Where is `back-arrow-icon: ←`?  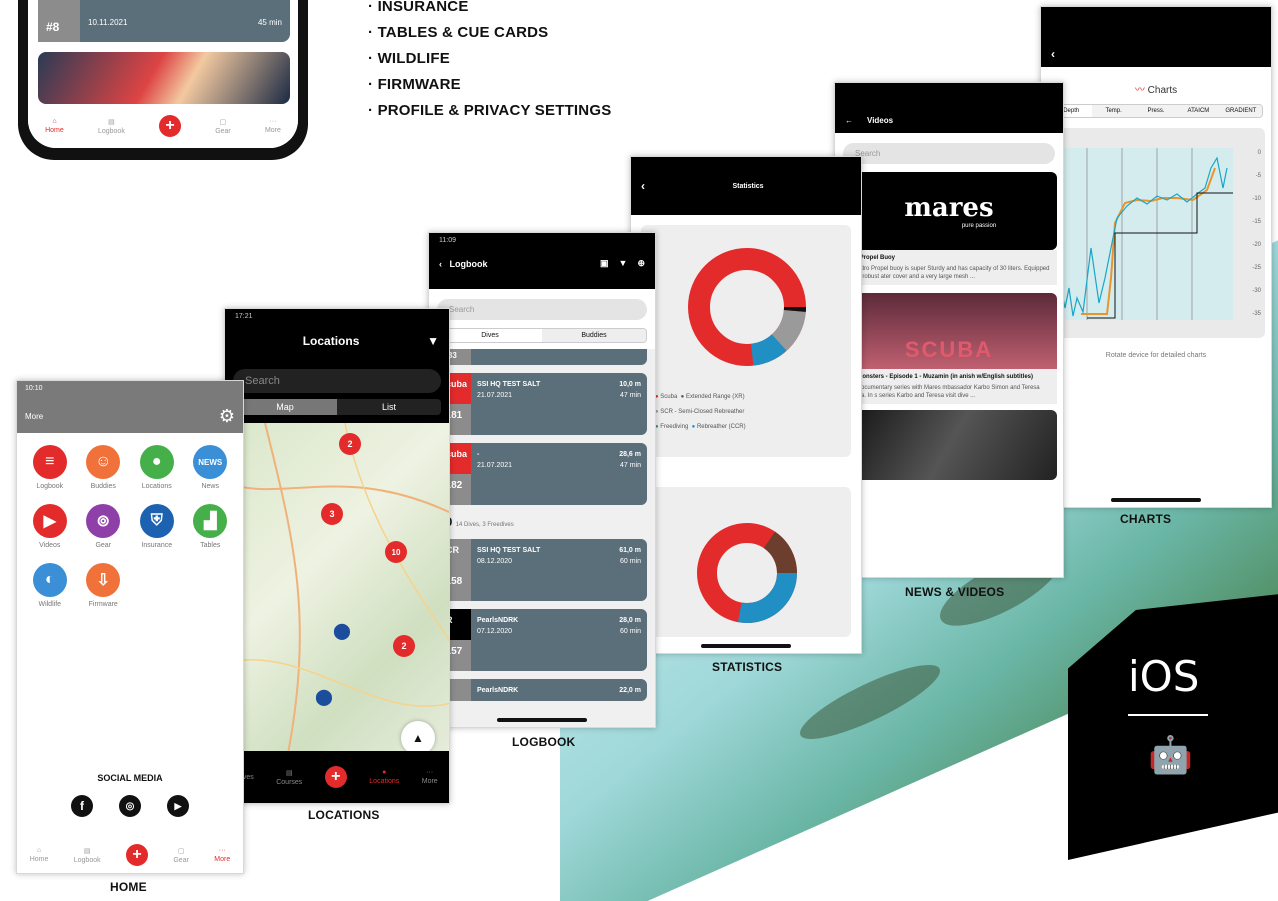
back-arrow-icon: ← is located at coordinates (849, 120).